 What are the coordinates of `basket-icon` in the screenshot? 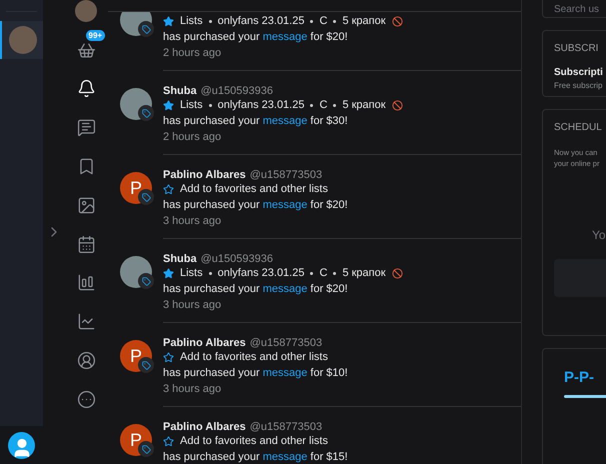 It's located at (86, 50).